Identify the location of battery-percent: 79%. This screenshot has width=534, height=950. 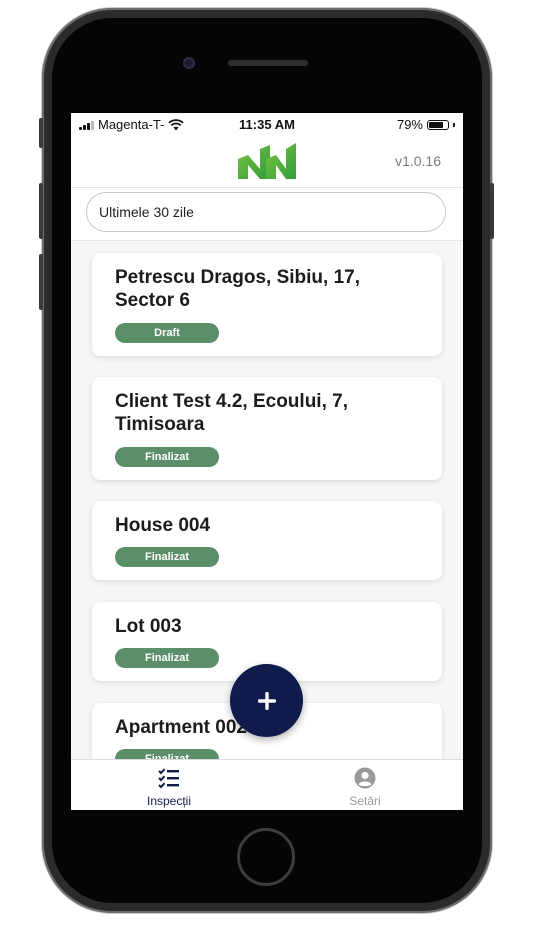
(409, 124).